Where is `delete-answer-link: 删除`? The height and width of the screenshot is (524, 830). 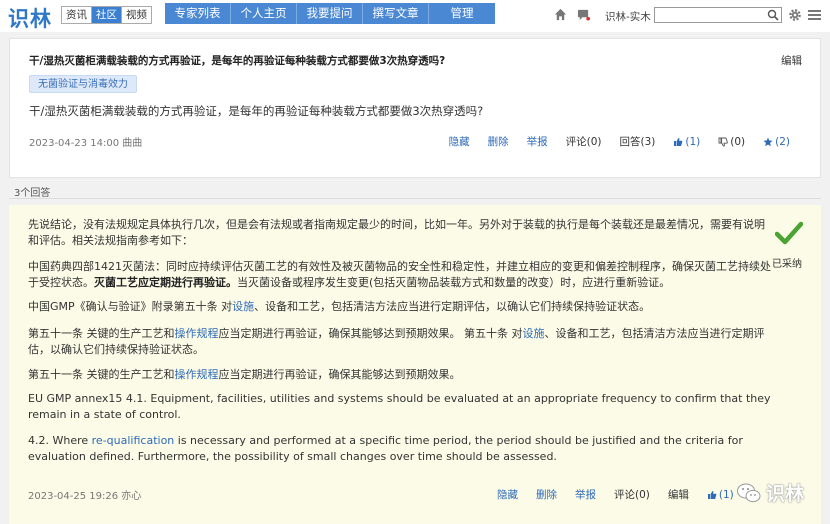
delete-answer-link: 删除 is located at coordinates (546, 494).